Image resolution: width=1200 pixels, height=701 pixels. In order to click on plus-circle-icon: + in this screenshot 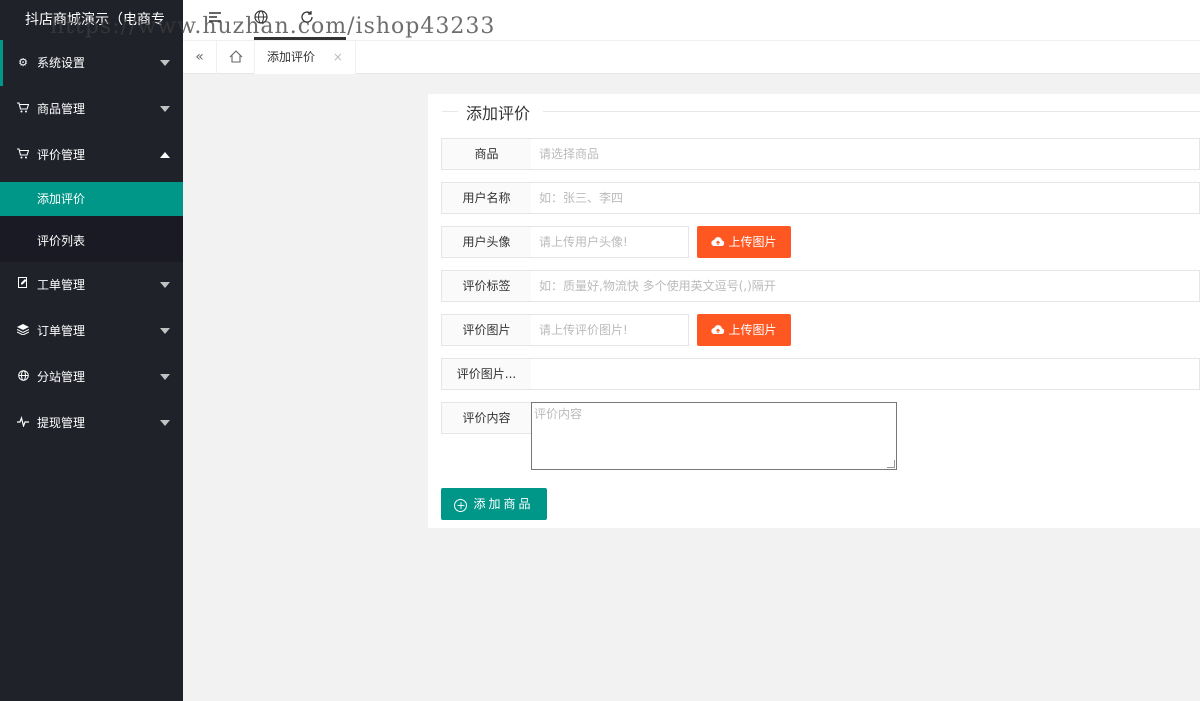, I will do `click(461, 505)`.